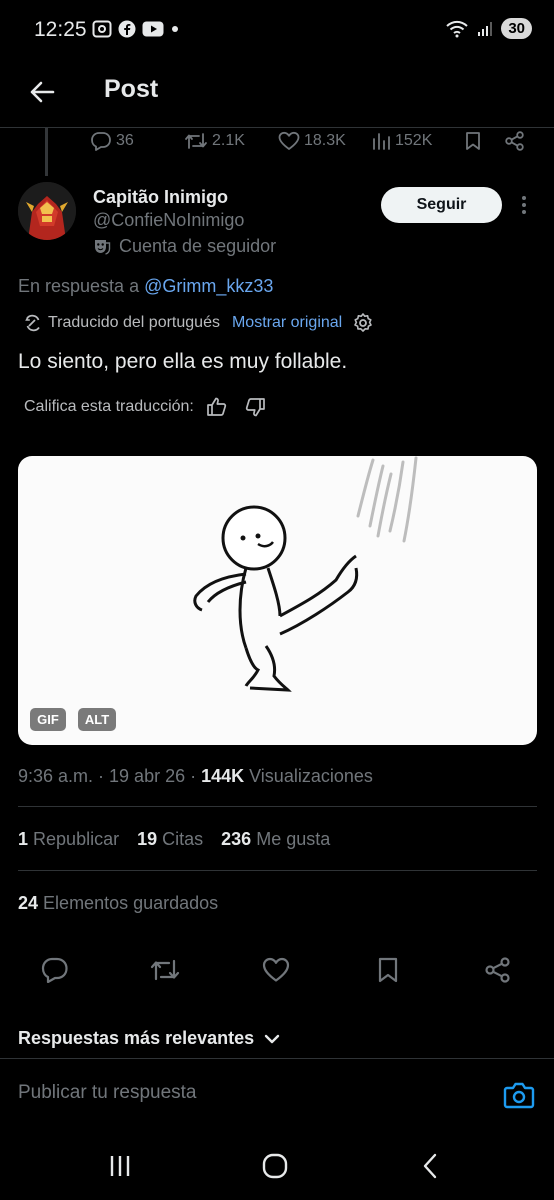  I want to click on more-options-button, so click(524, 205).